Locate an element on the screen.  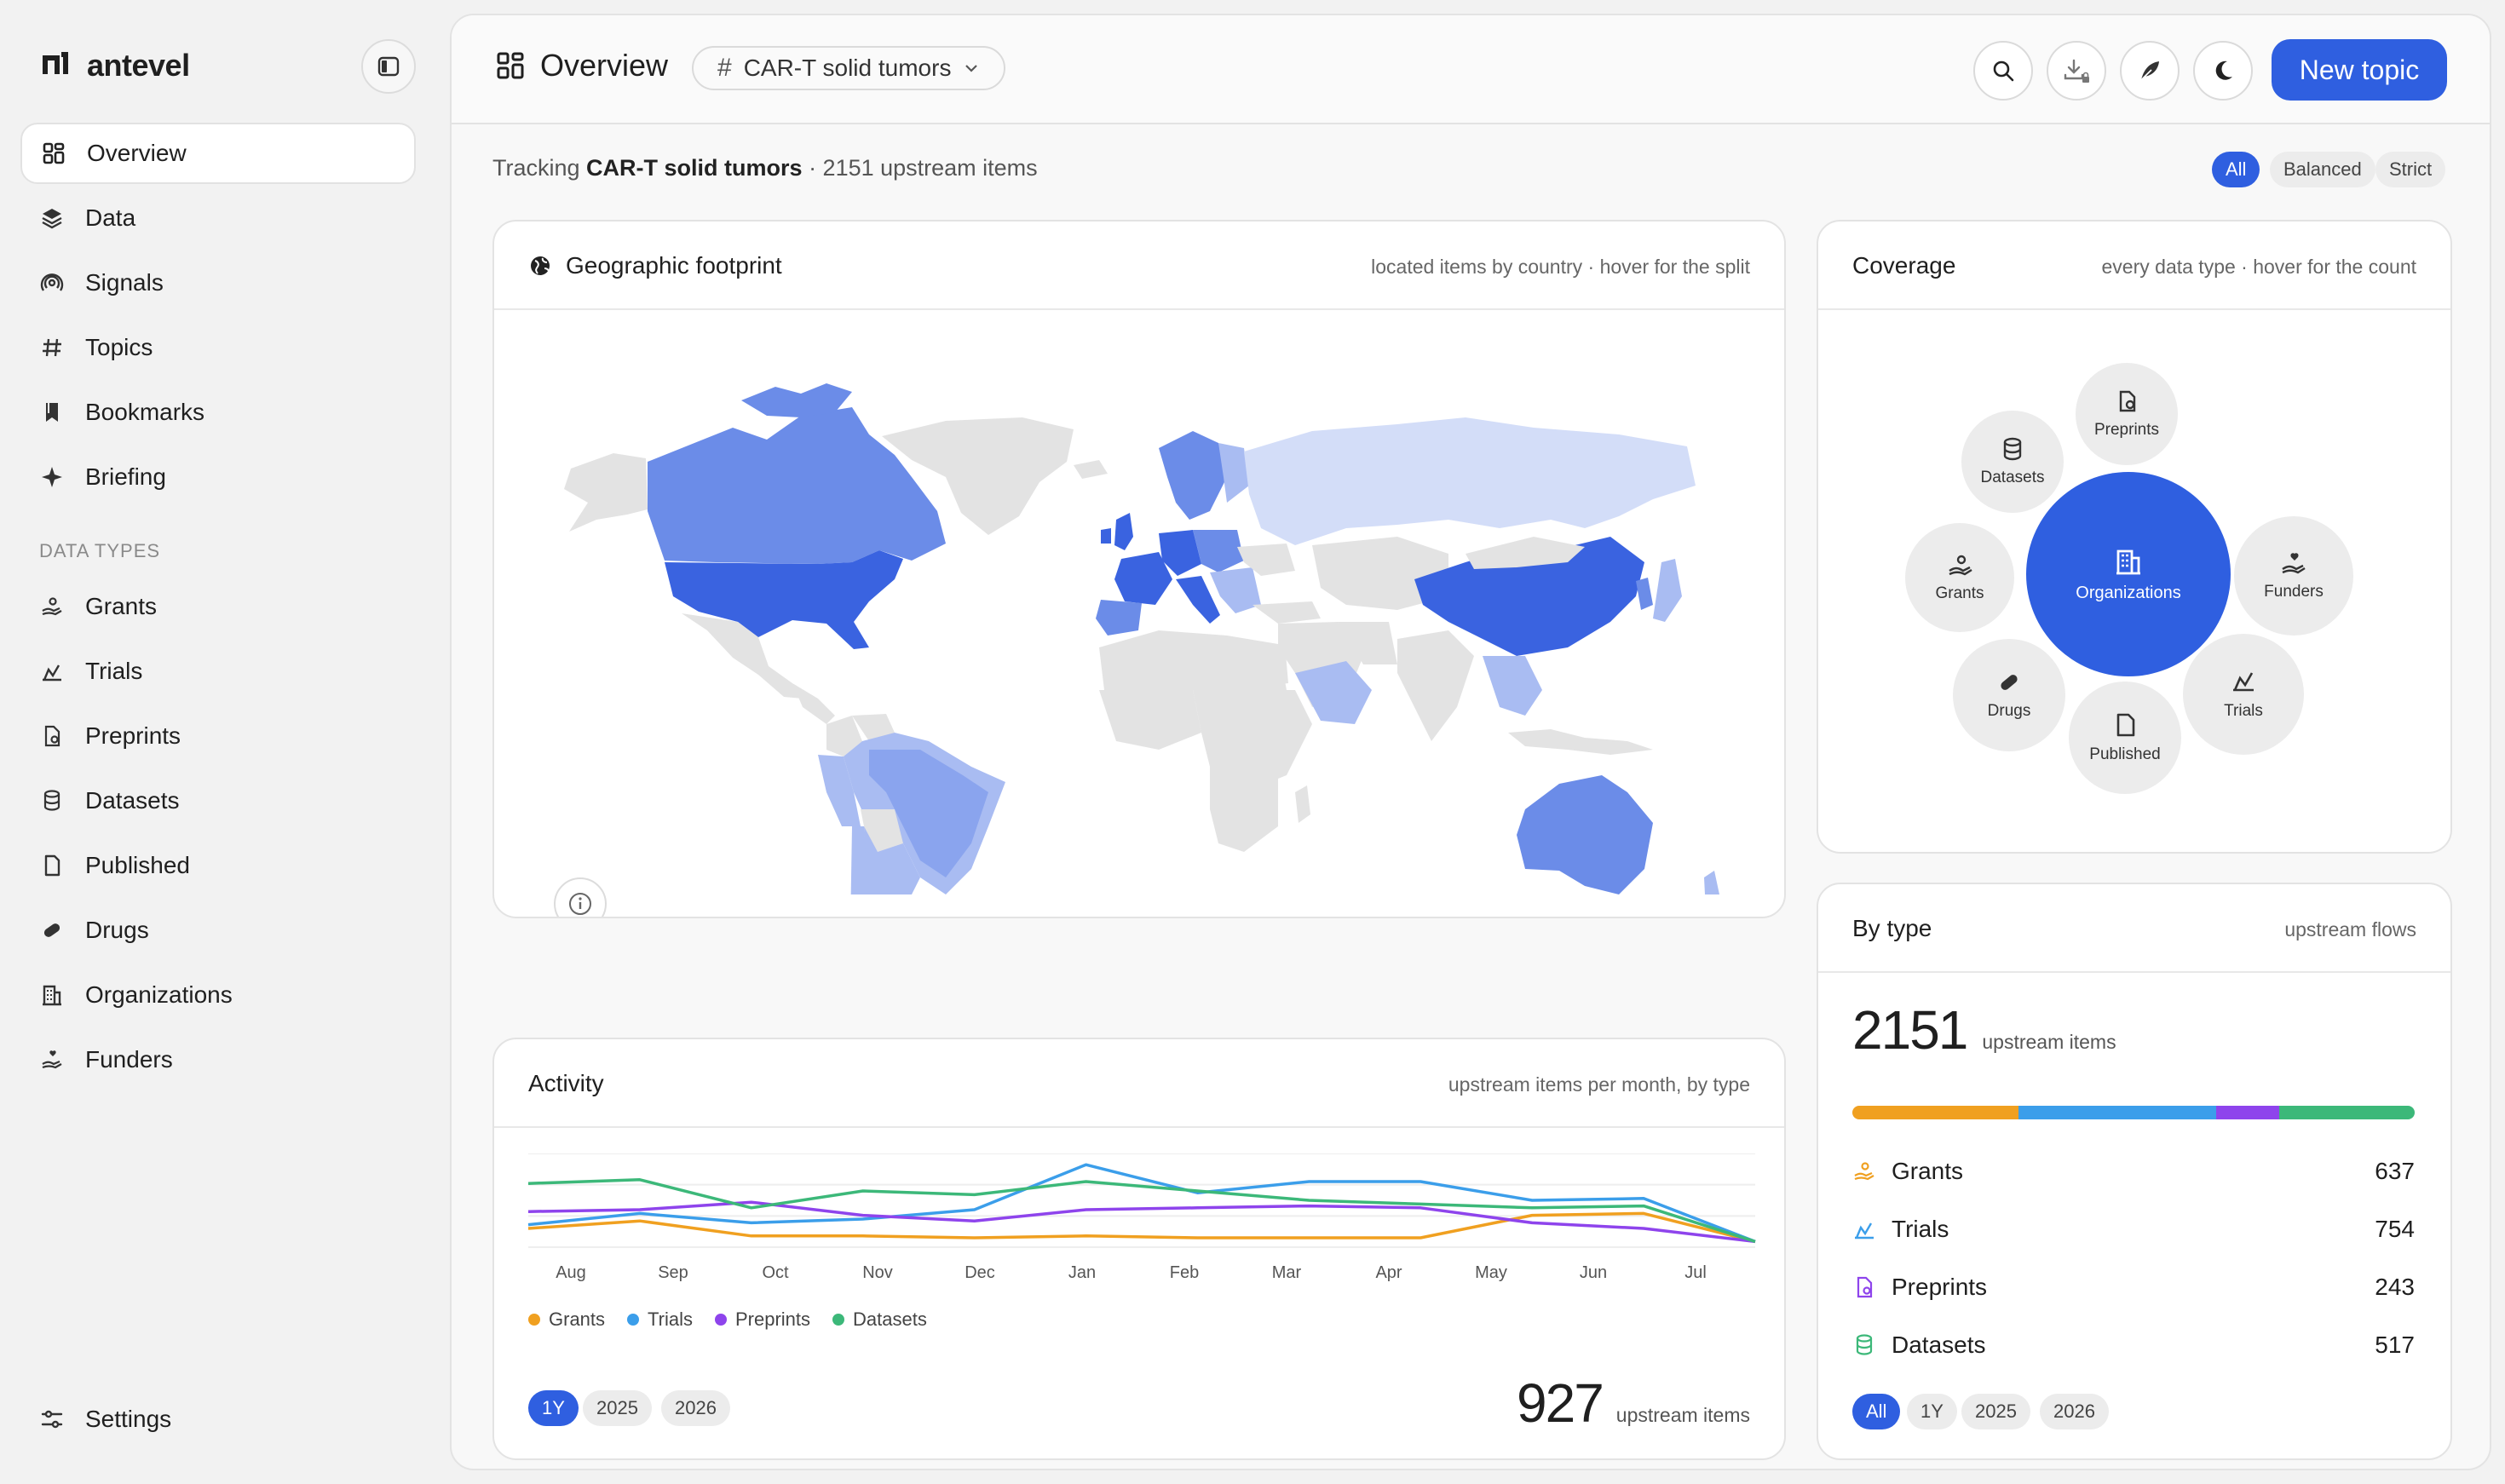
sidebar-item-organizations: Organizations is located at coordinates (218, 995).